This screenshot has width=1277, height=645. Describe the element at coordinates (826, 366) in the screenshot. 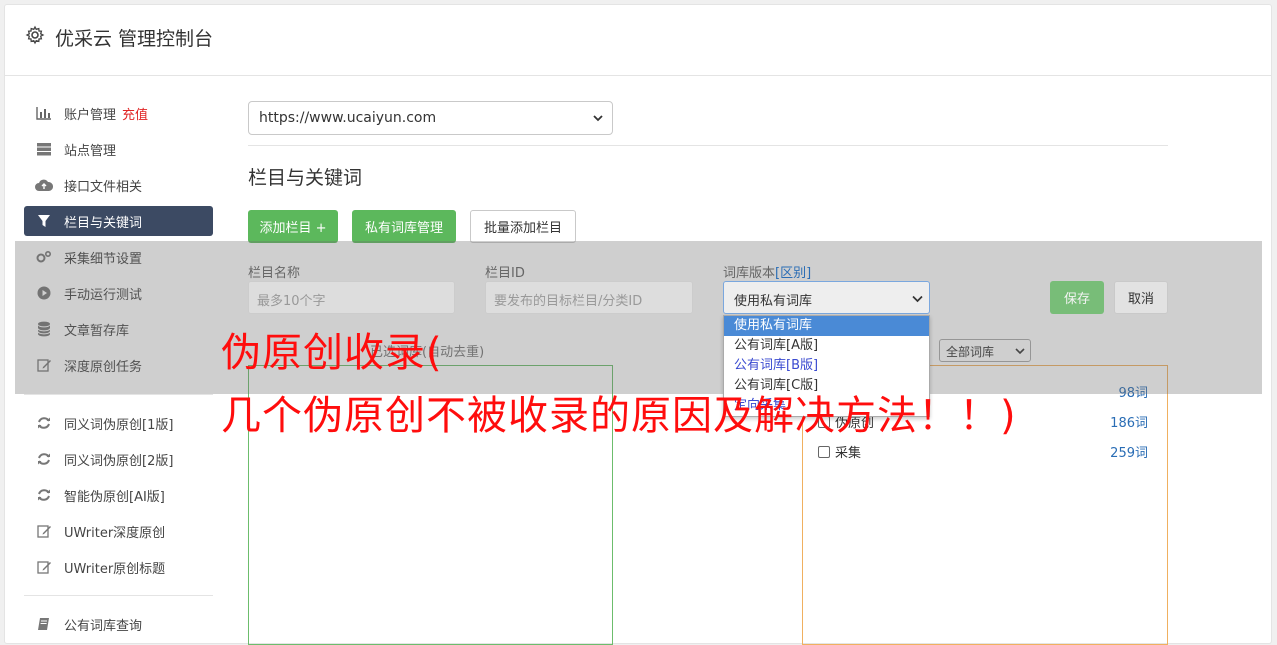

I see `dropdown-option: 公有词库[B版]` at that location.